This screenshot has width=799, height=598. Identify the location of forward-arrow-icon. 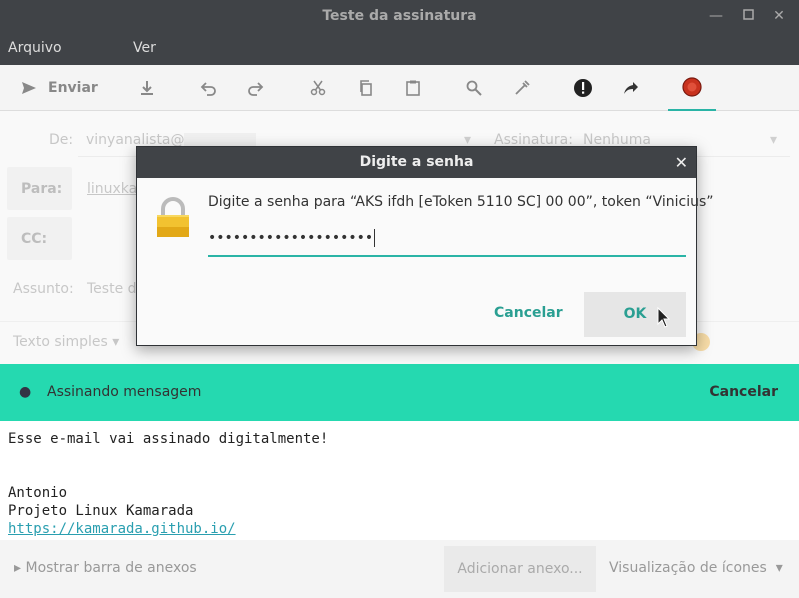
(631, 88).